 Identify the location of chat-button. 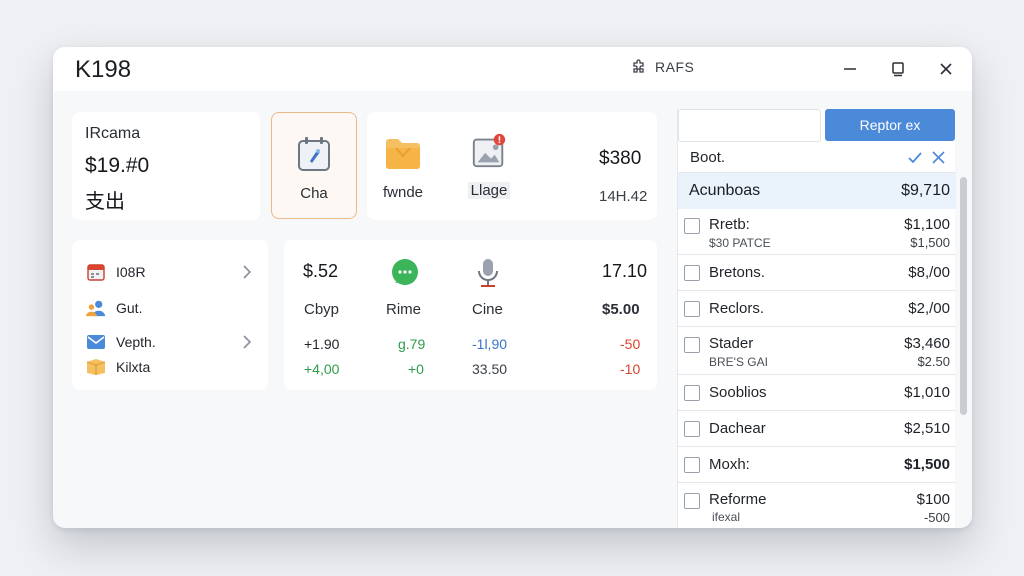
(405, 275).